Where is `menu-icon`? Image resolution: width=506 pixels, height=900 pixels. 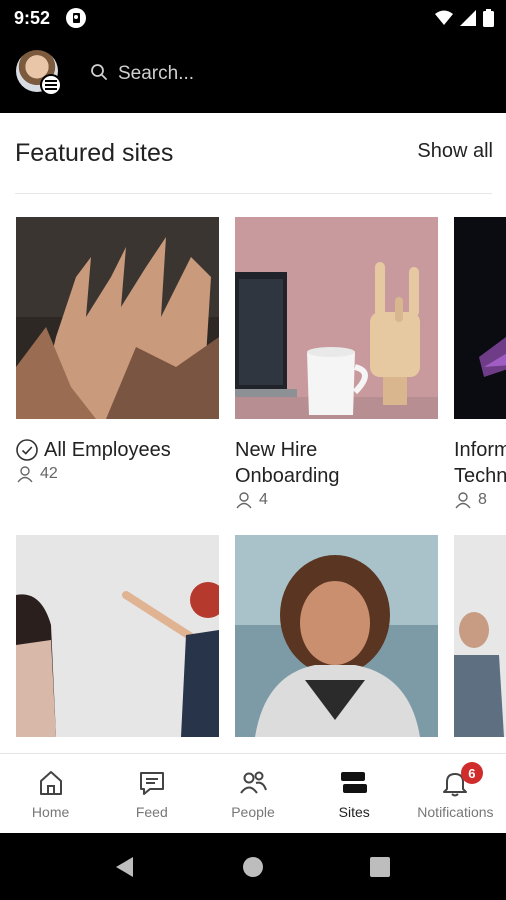 menu-icon is located at coordinates (51, 85).